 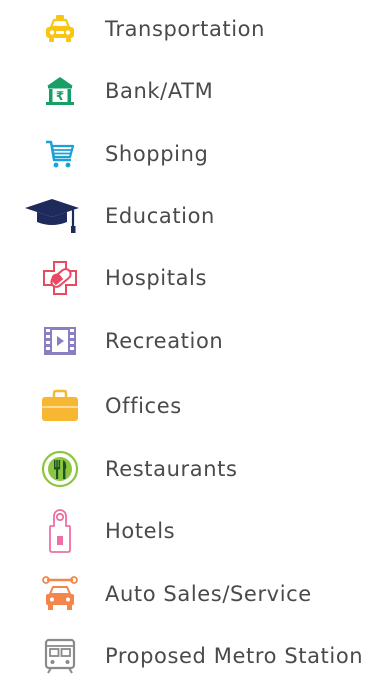 I want to click on legend-label: Offices, so click(x=143, y=406).